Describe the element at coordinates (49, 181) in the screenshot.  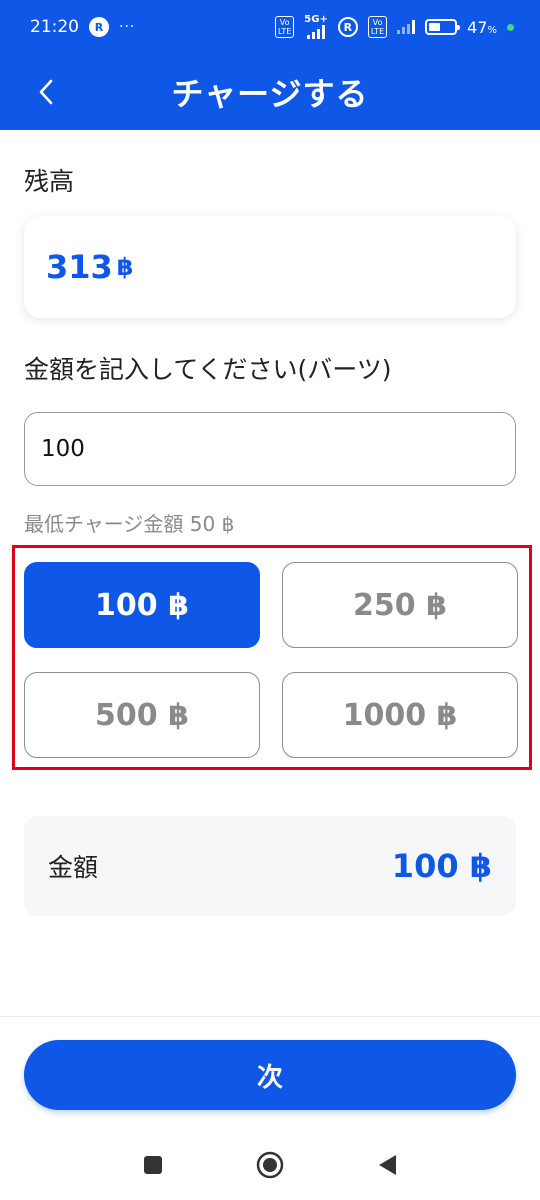
I see `balance-label: 残高` at that location.